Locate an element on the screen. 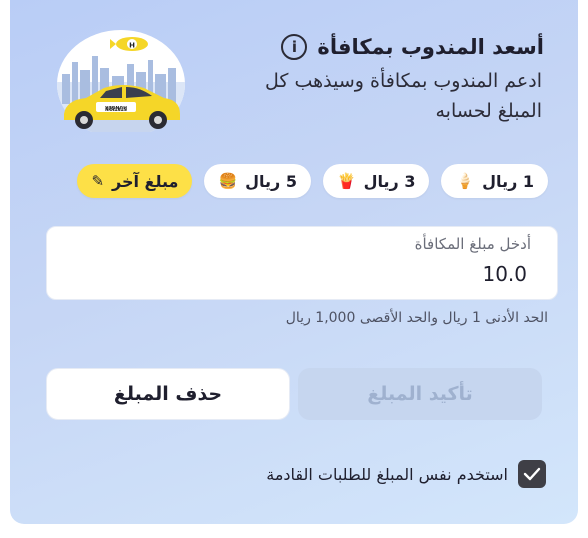 This screenshot has height=538, width=588. tip-option-label: مبلغ آخر is located at coordinates (145, 181).